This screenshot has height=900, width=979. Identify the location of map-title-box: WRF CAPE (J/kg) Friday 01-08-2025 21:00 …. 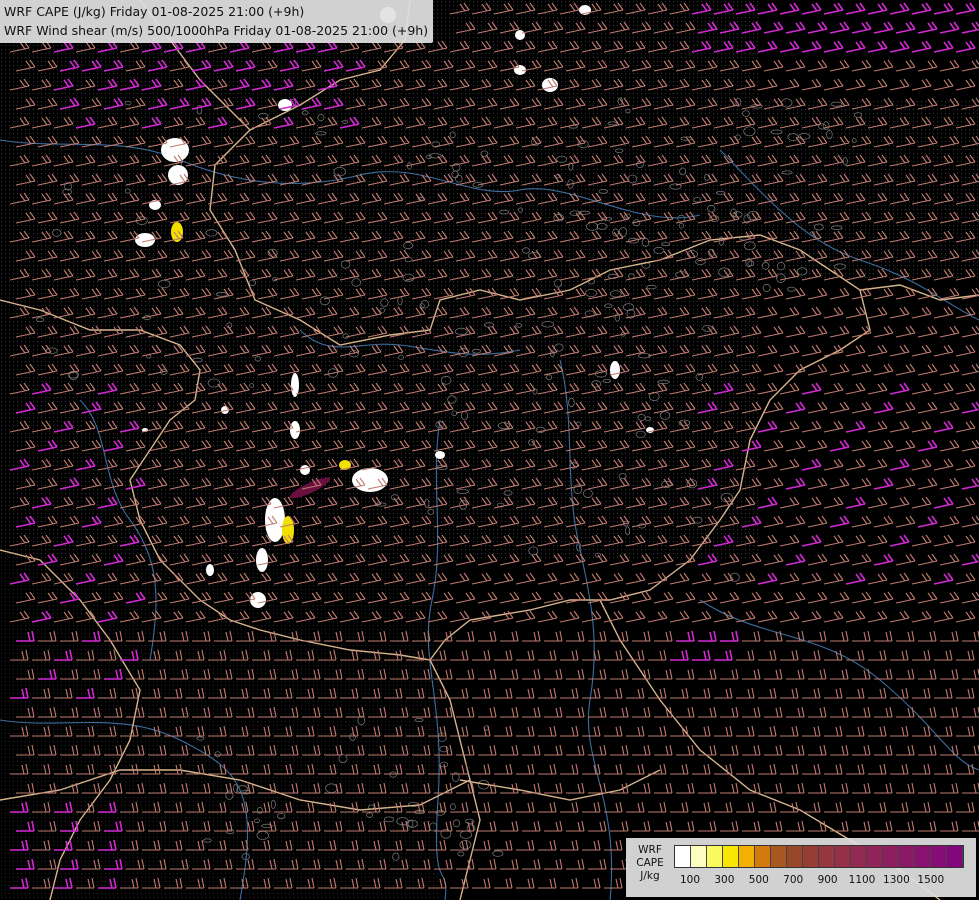
(217, 21).